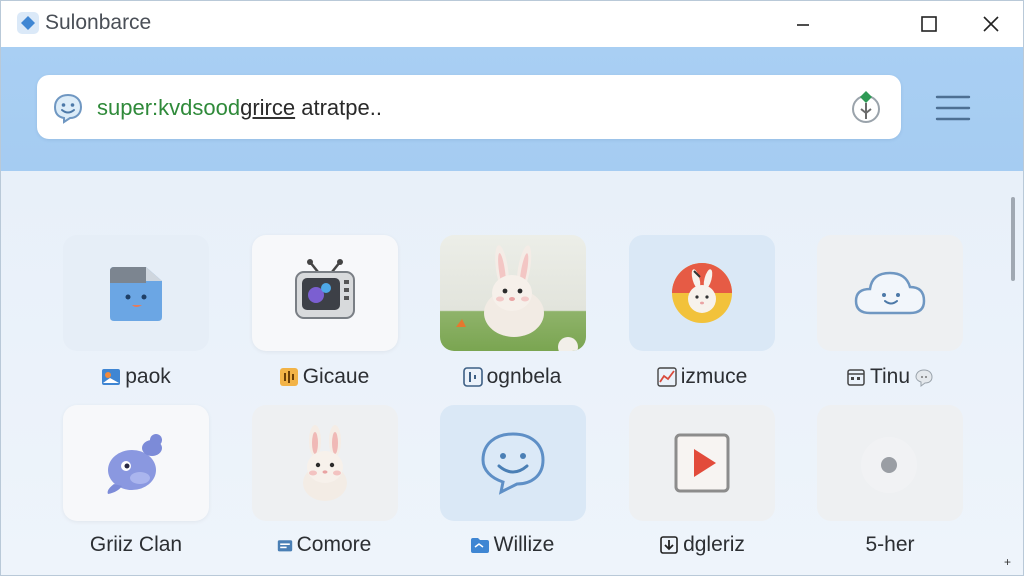 This screenshot has height=576, width=1024. Describe the element at coordinates (98, 22) in the screenshot. I see `window-title: Sulonbarce` at that location.